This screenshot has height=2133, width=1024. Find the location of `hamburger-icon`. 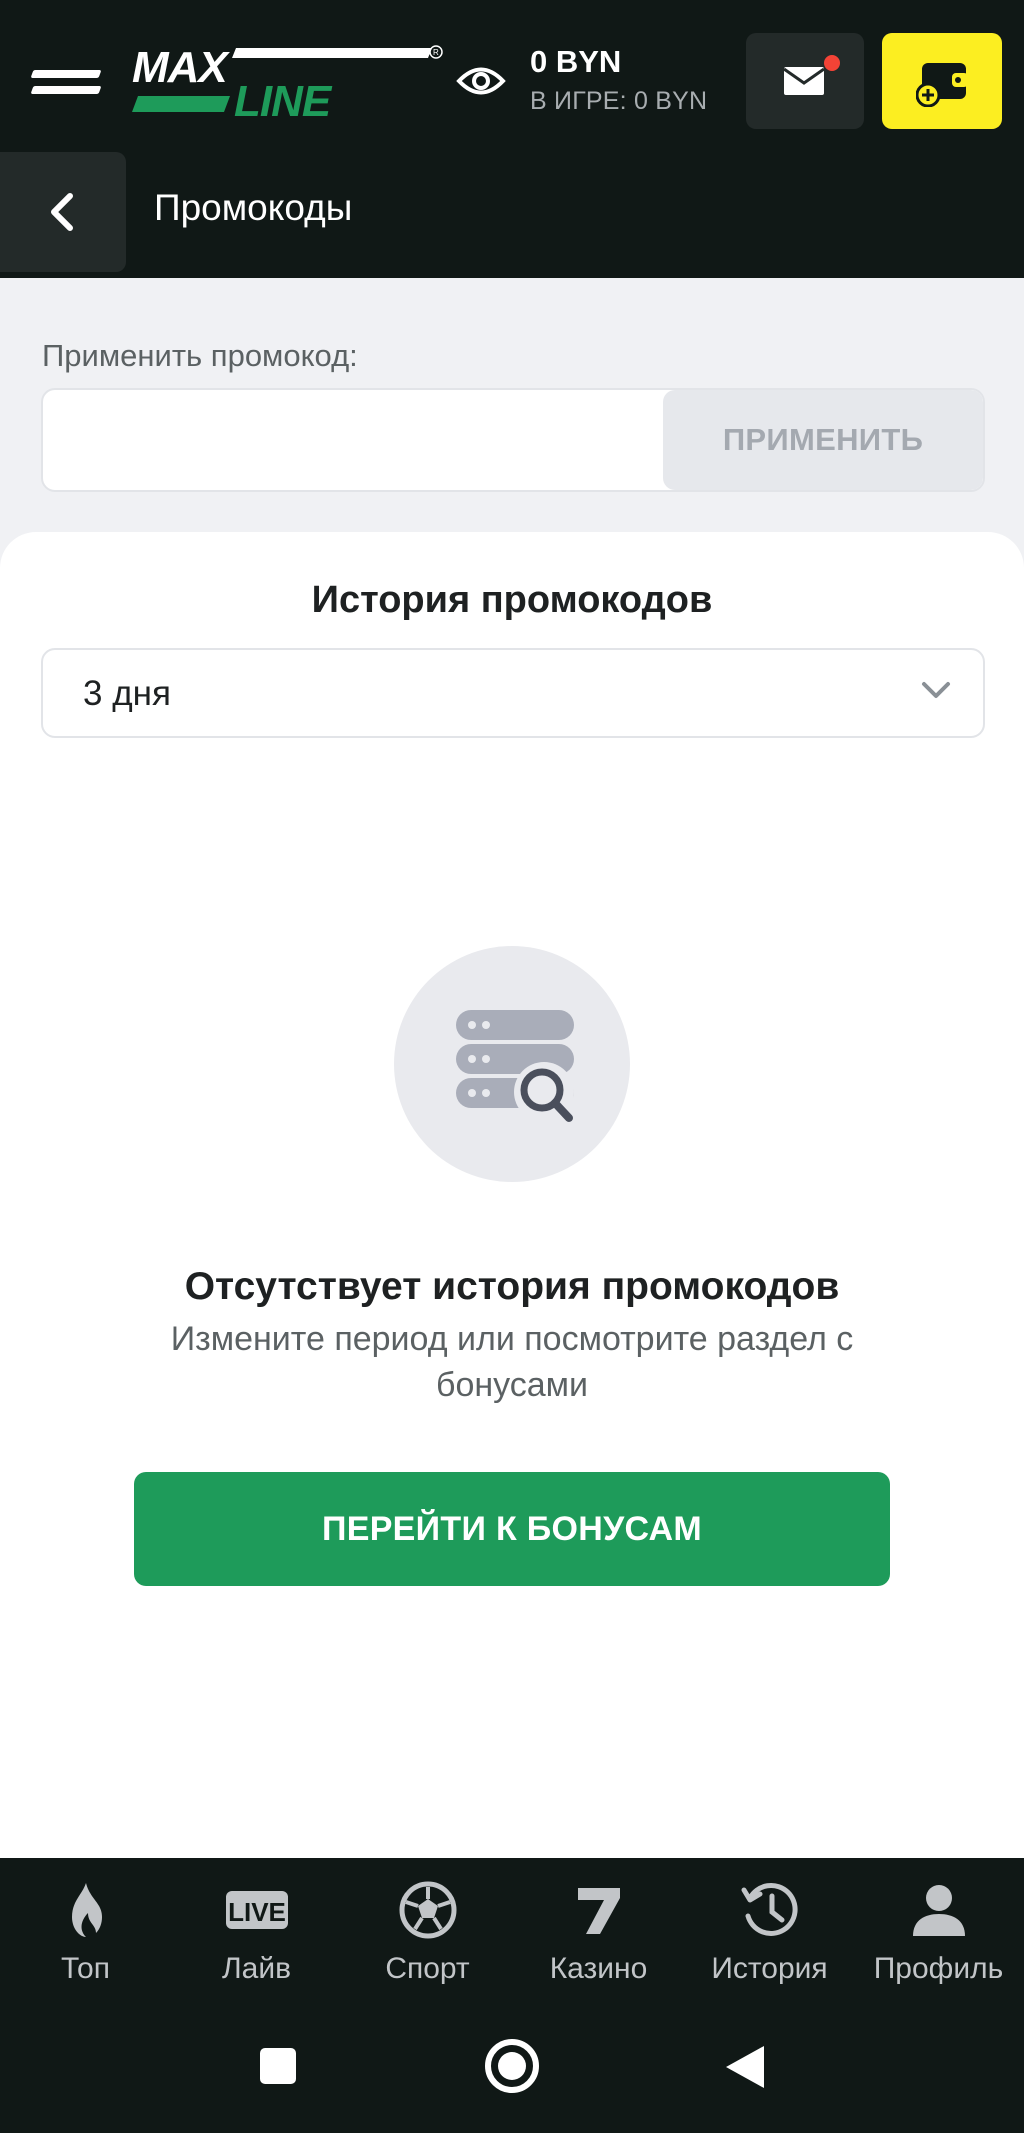

hamburger-icon is located at coordinates (66, 81).